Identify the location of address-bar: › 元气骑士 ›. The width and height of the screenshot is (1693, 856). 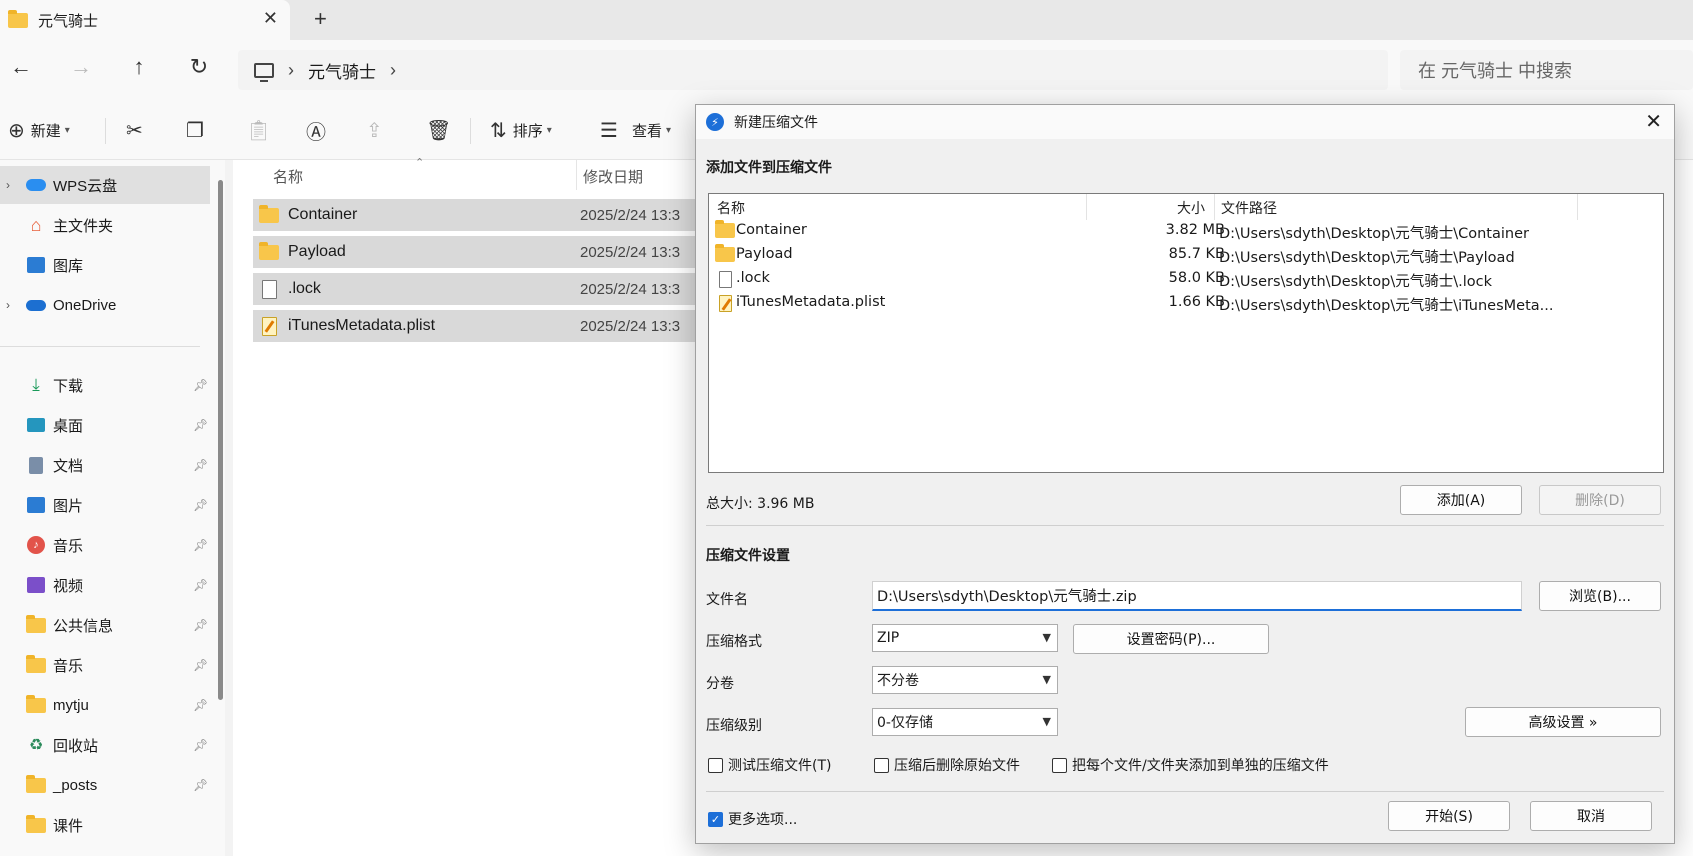
(813, 70).